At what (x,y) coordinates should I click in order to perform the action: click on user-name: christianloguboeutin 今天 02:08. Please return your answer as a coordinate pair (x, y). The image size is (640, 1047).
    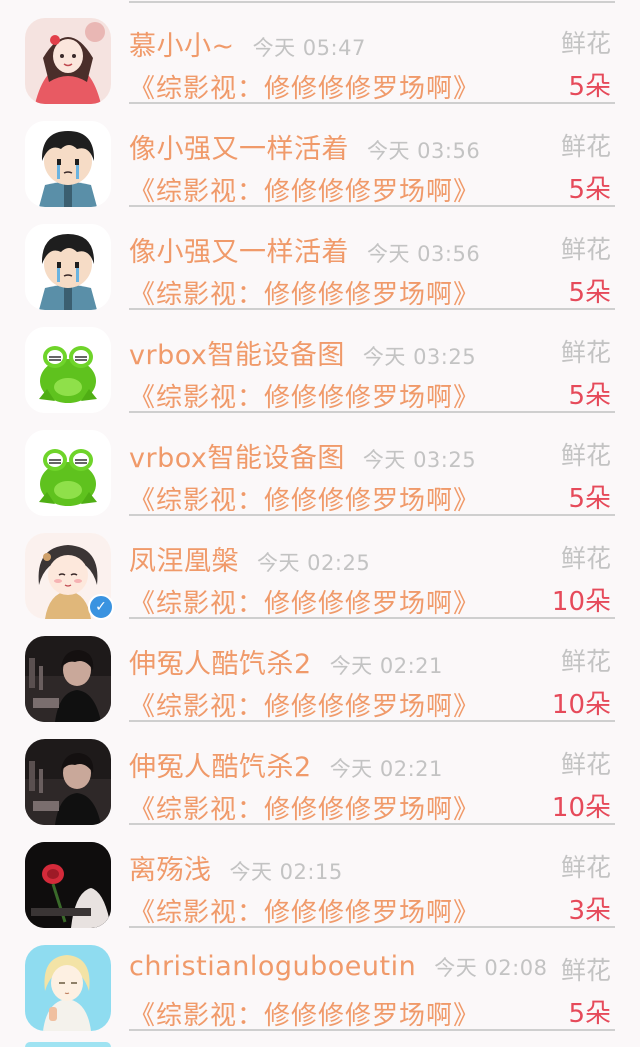
    Looking at the image, I should click on (338, 966).